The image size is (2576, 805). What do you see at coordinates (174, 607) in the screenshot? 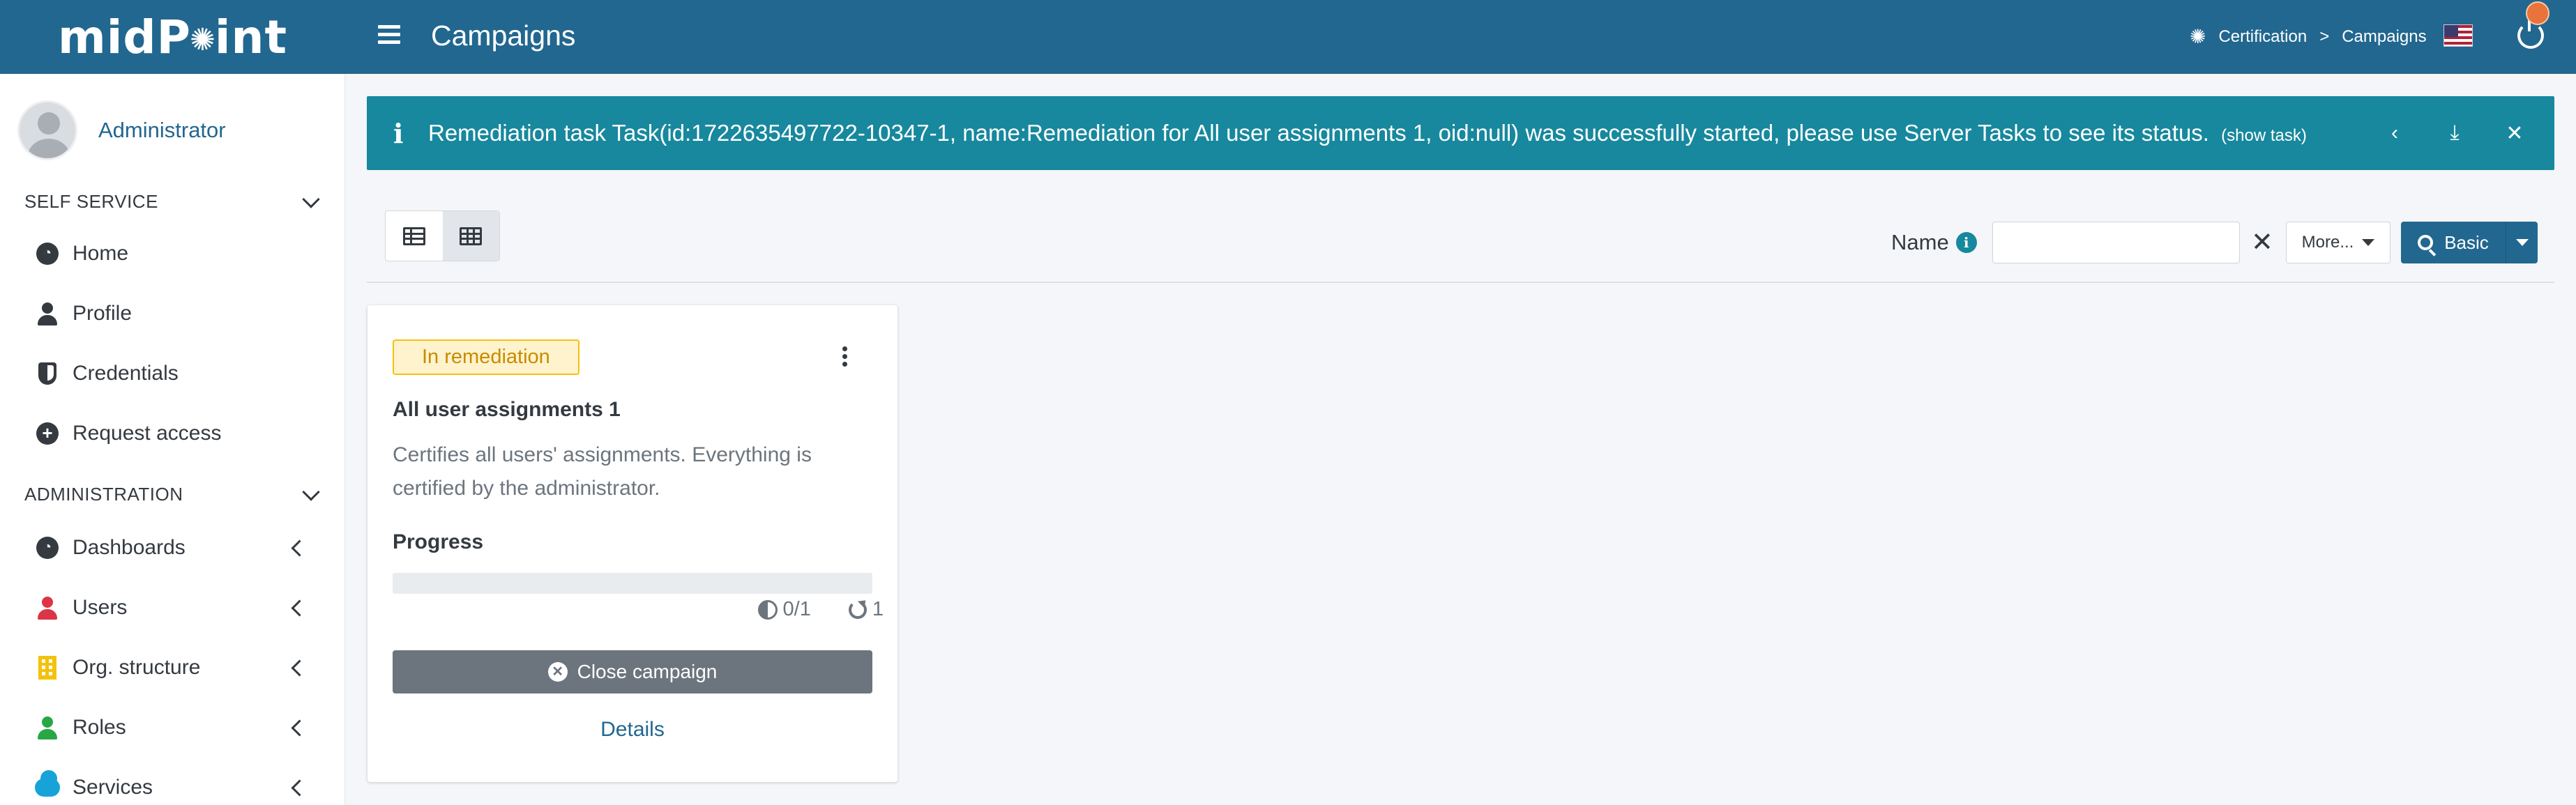
I see `sidebar-item-users: Users` at bounding box center [174, 607].